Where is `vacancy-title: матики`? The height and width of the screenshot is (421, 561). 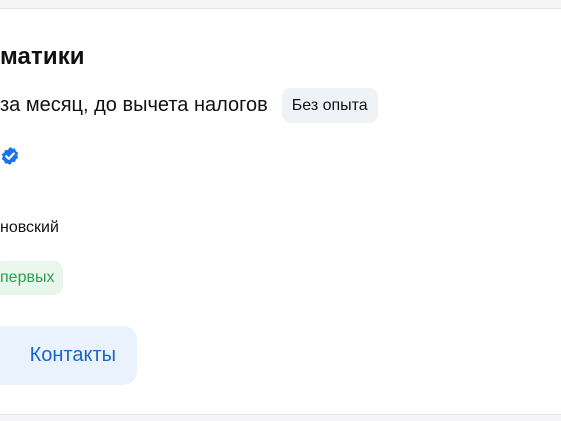
vacancy-title: матики is located at coordinates (42, 57).